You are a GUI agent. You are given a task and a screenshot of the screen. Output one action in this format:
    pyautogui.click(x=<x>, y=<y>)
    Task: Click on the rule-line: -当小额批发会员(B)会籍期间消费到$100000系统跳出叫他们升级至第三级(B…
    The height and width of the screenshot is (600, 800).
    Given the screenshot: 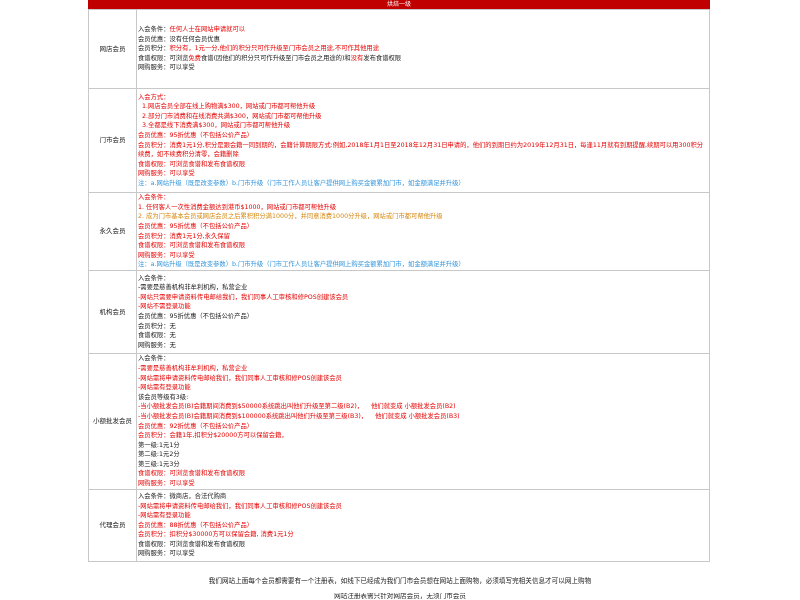 What is the action you would take?
    pyautogui.click(x=423, y=417)
    